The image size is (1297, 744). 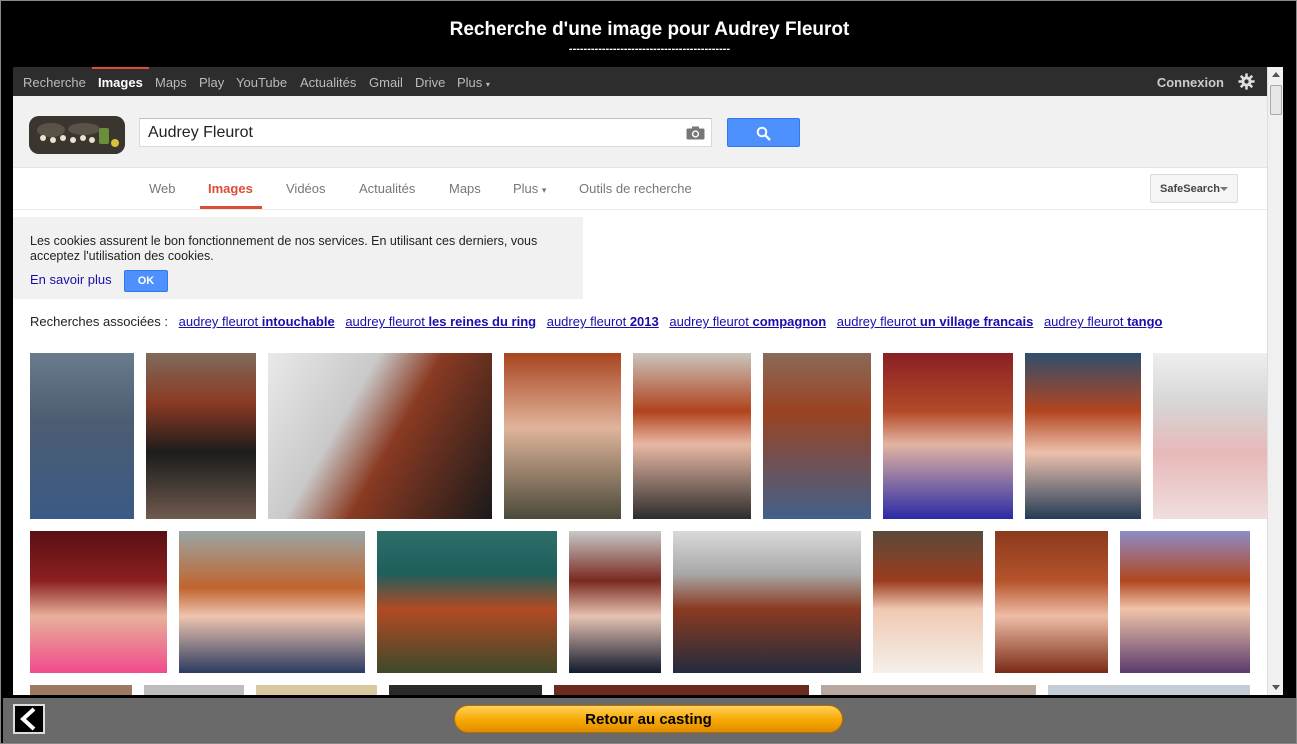 What do you see at coordinates (387, 188) in the screenshot?
I see `tab-actualites: Actualités` at bounding box center [387, 188].